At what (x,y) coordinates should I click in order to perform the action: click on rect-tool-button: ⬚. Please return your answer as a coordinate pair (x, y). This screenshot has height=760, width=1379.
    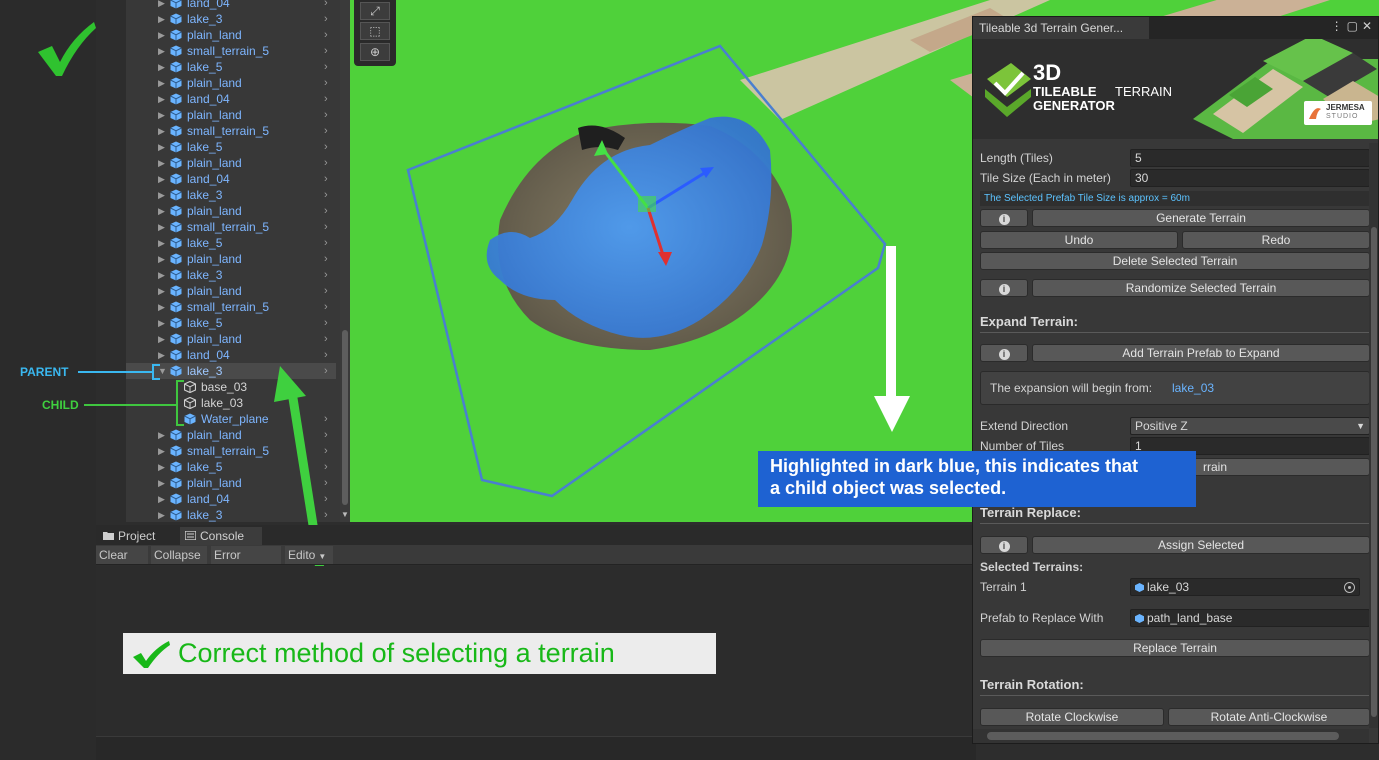
    Looking at the image, I should click on (375, 31).